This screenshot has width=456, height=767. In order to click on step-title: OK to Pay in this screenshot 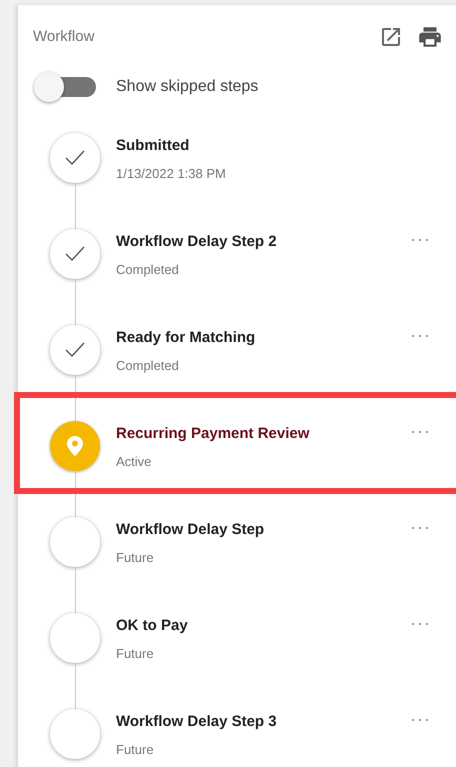, I will do `click(152, 626)`.